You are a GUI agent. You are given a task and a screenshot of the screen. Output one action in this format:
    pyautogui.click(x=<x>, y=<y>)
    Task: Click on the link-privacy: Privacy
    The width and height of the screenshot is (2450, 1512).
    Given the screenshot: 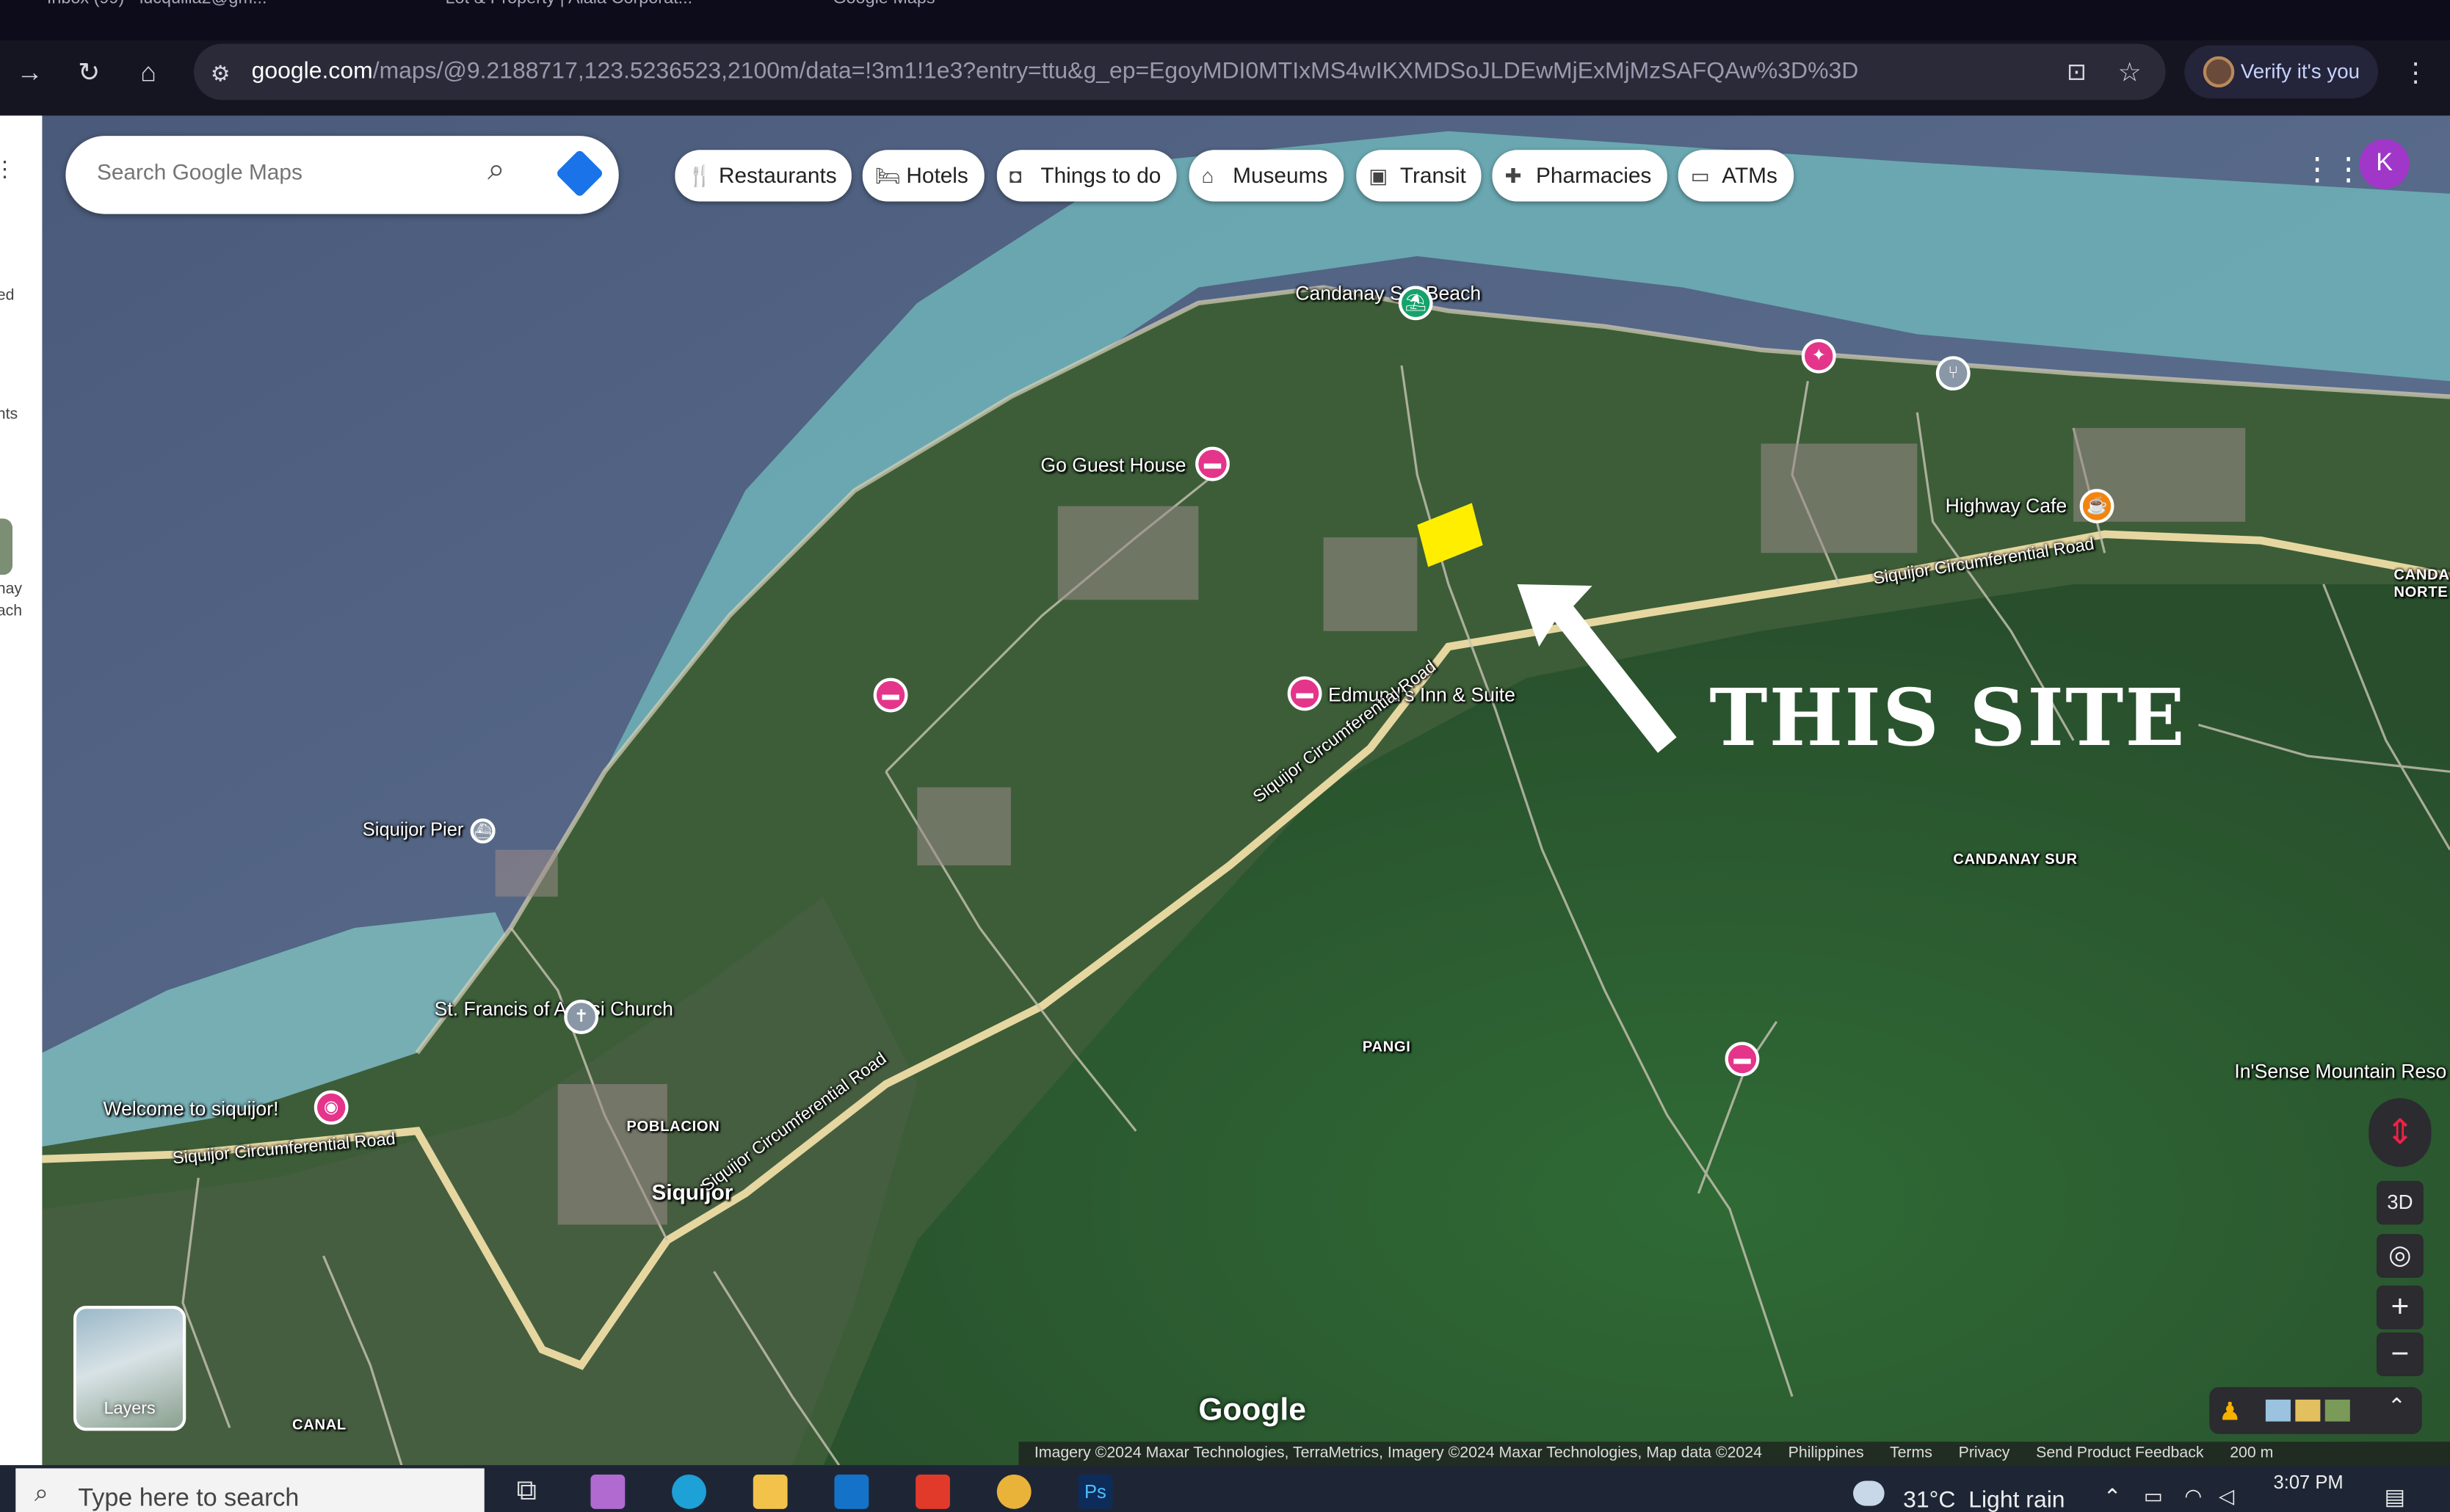 What is the action you would take?
    pyautogui.click(x=1984, y=1453)
    